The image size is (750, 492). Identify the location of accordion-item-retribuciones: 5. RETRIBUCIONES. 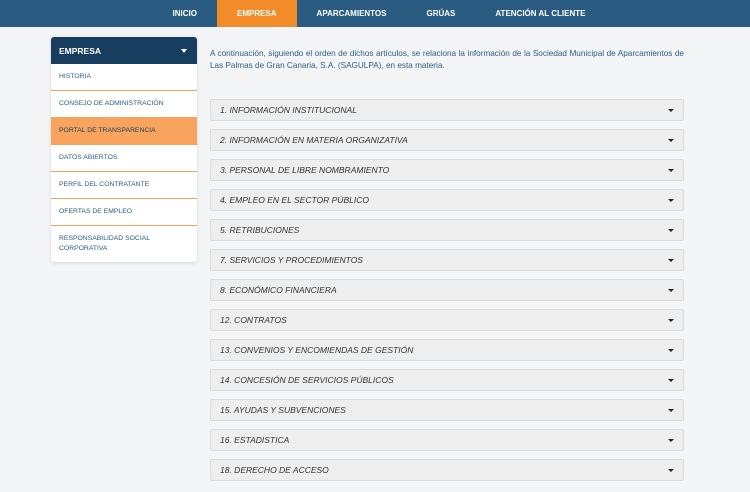
(447, 230).